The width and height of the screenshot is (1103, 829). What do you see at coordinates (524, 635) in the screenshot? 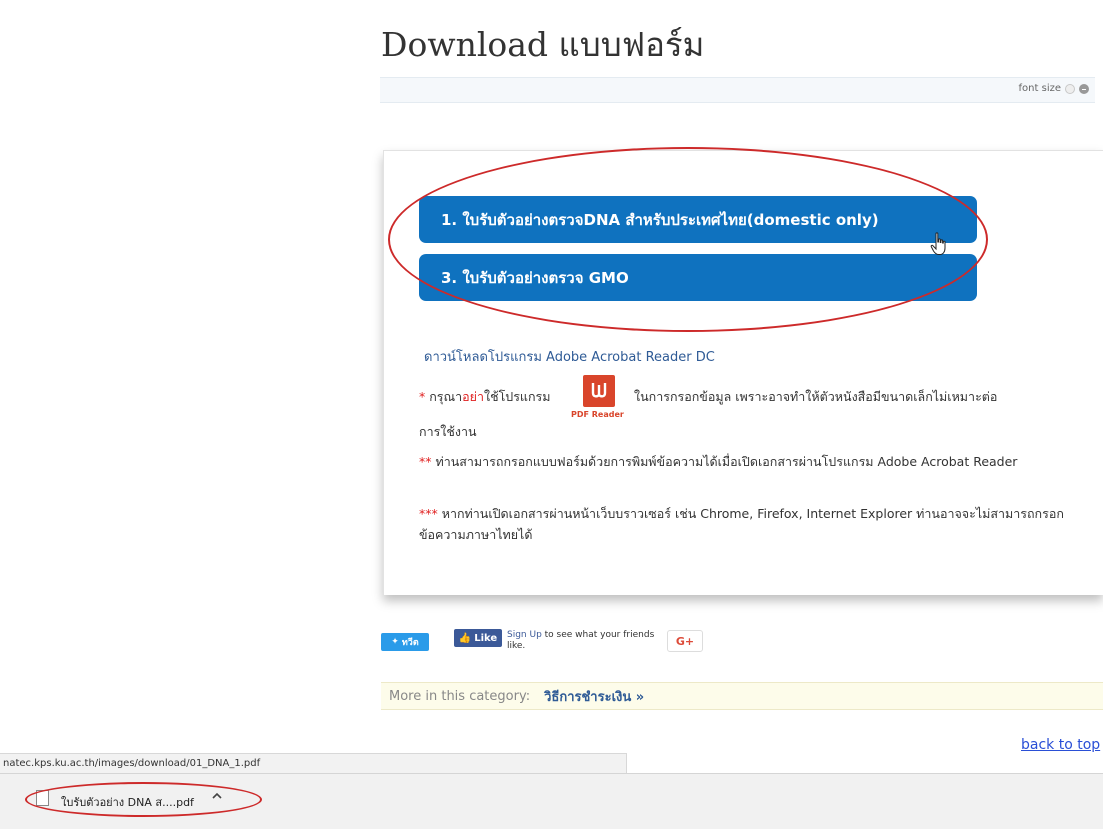
I see `facebook-signup-link: Sign Up` at bounding box center [524, 635].